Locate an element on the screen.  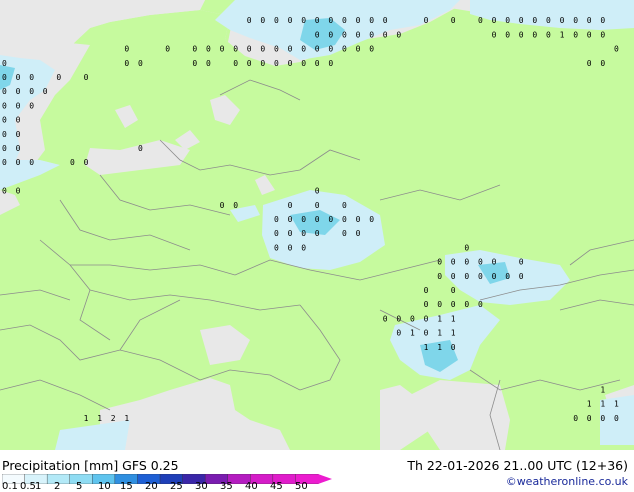
map-title: Precipitation [mm] GFS 0.25 is located at coordinates (90, 465).